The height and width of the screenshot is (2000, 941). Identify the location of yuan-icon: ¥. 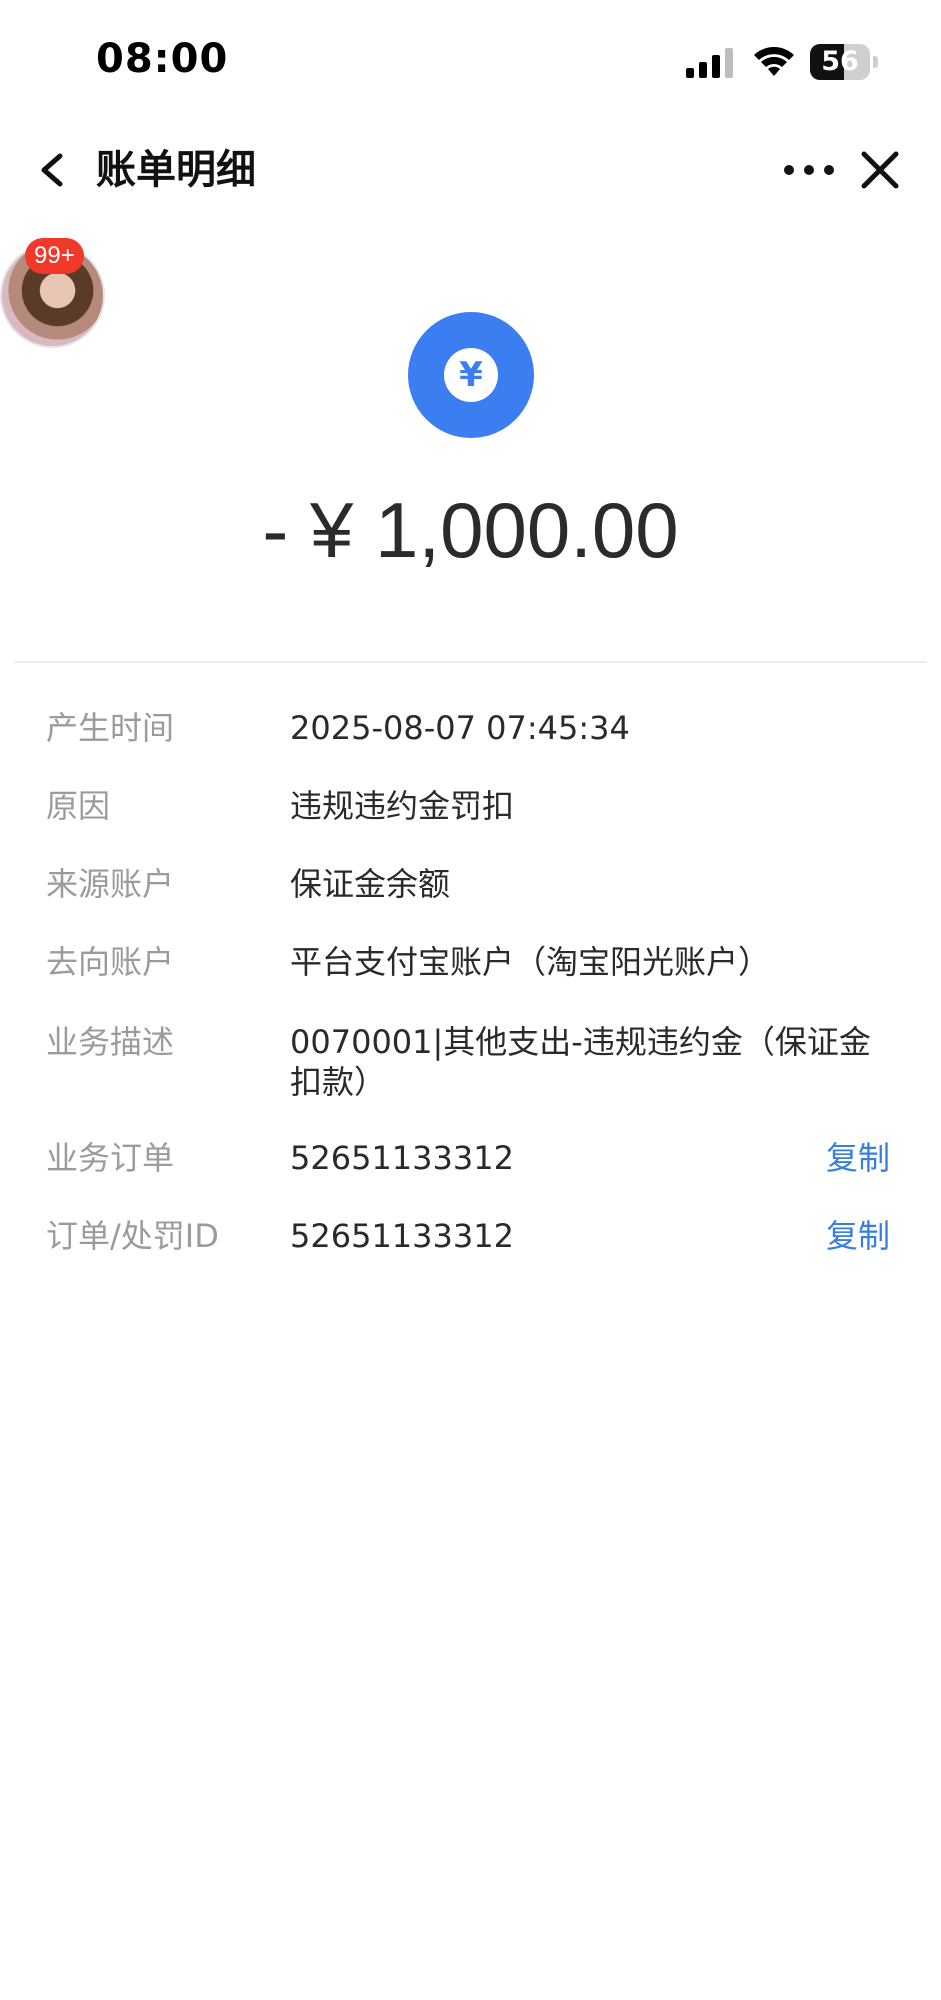
(471, 375).